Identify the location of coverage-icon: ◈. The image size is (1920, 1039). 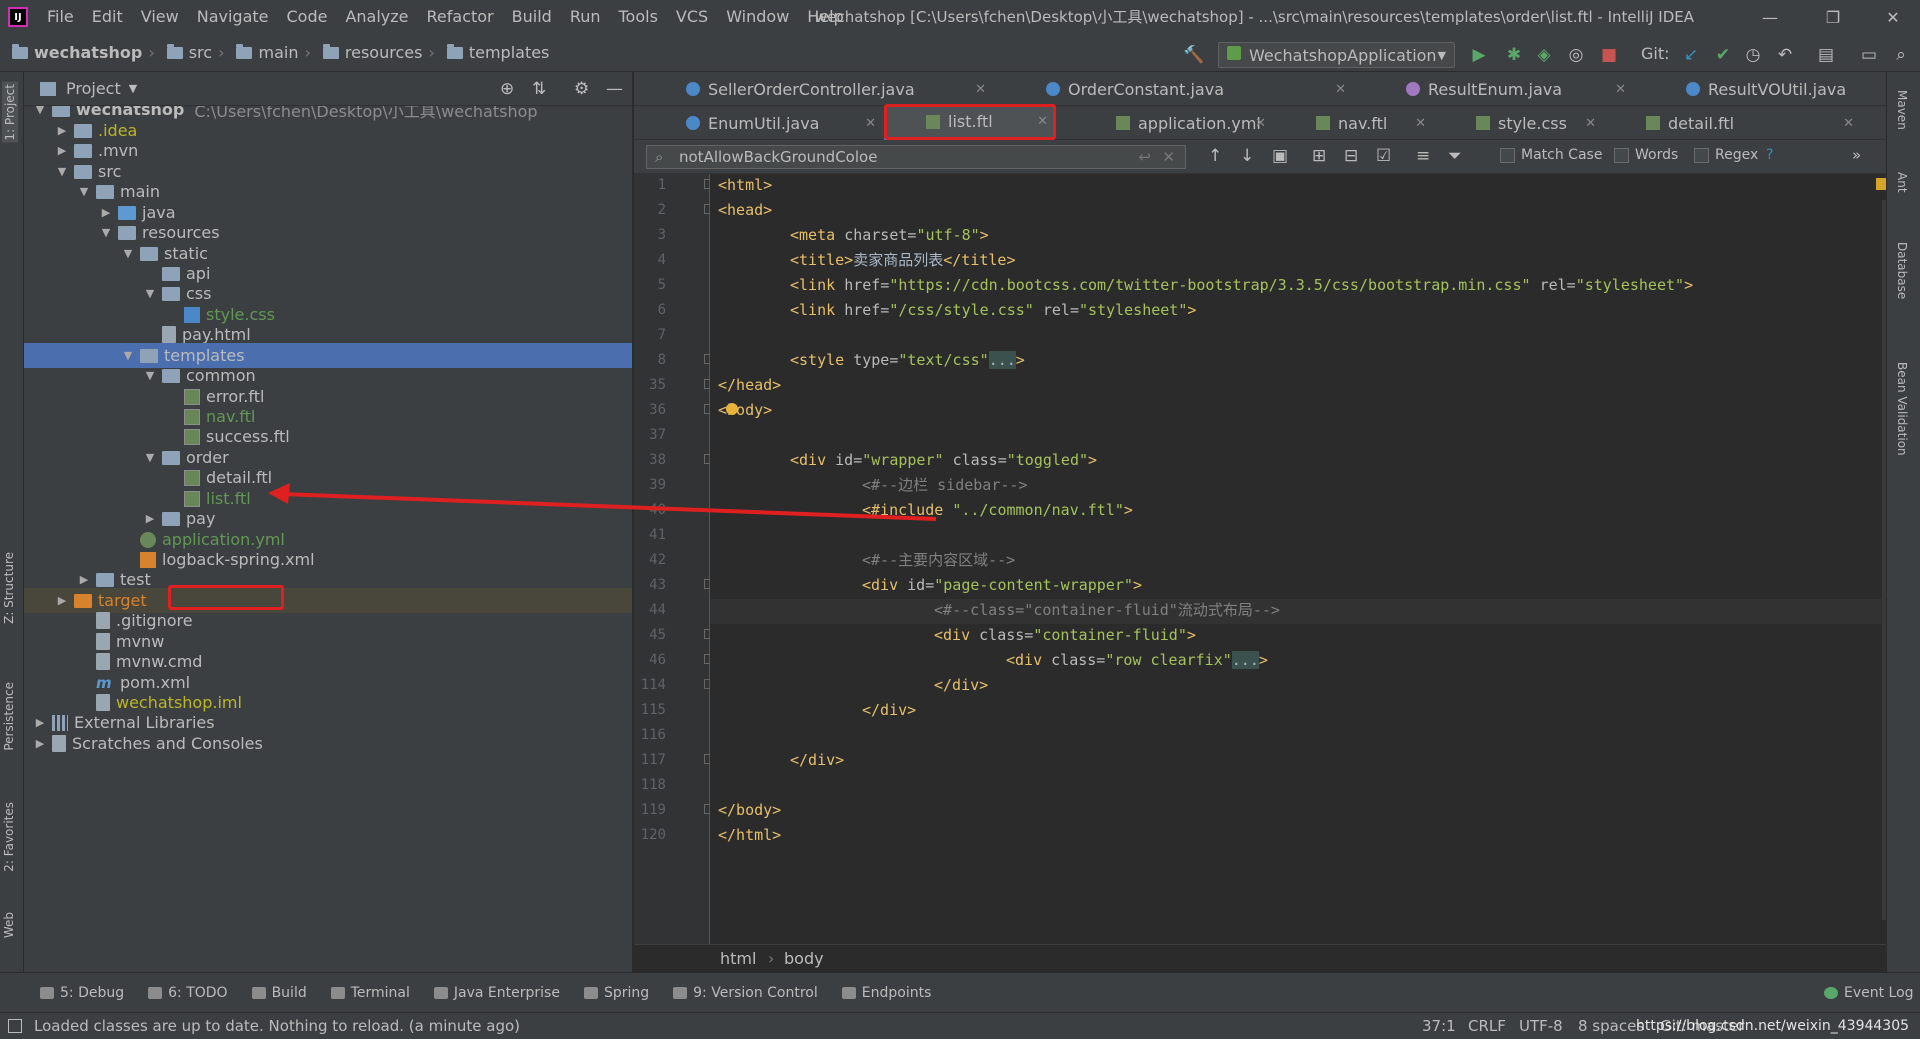
(1544, 55).